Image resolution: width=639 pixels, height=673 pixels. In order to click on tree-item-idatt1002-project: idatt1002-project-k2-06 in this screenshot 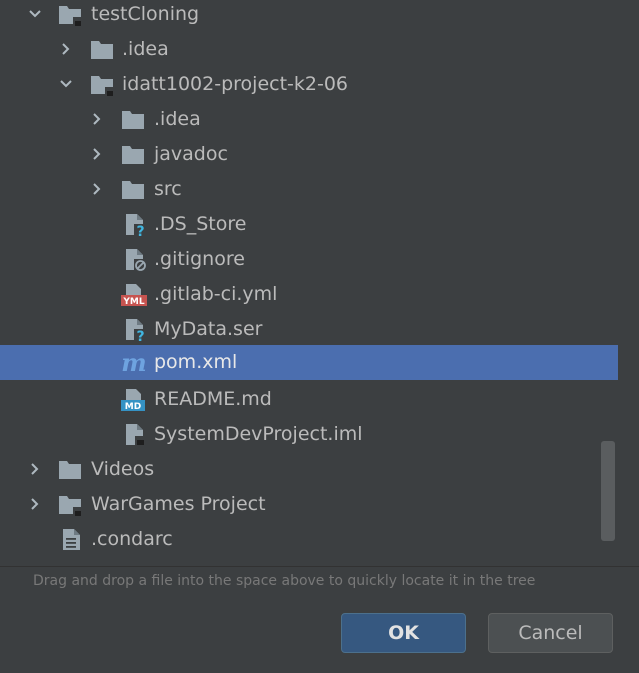, I will do `click(309, 84)`.